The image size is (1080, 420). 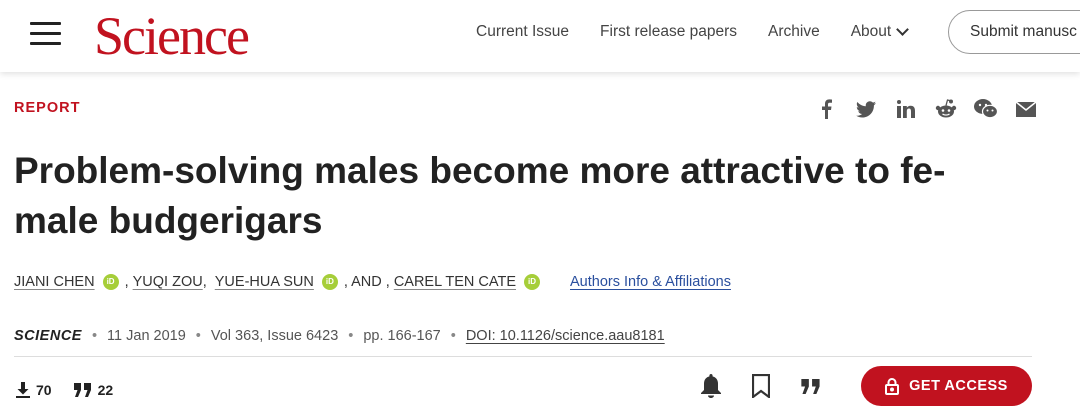 What do you see at coordinates (402, 336) in the screenshot?
I see `page-range: pp. 166-167` at bounding box center [402, 336].